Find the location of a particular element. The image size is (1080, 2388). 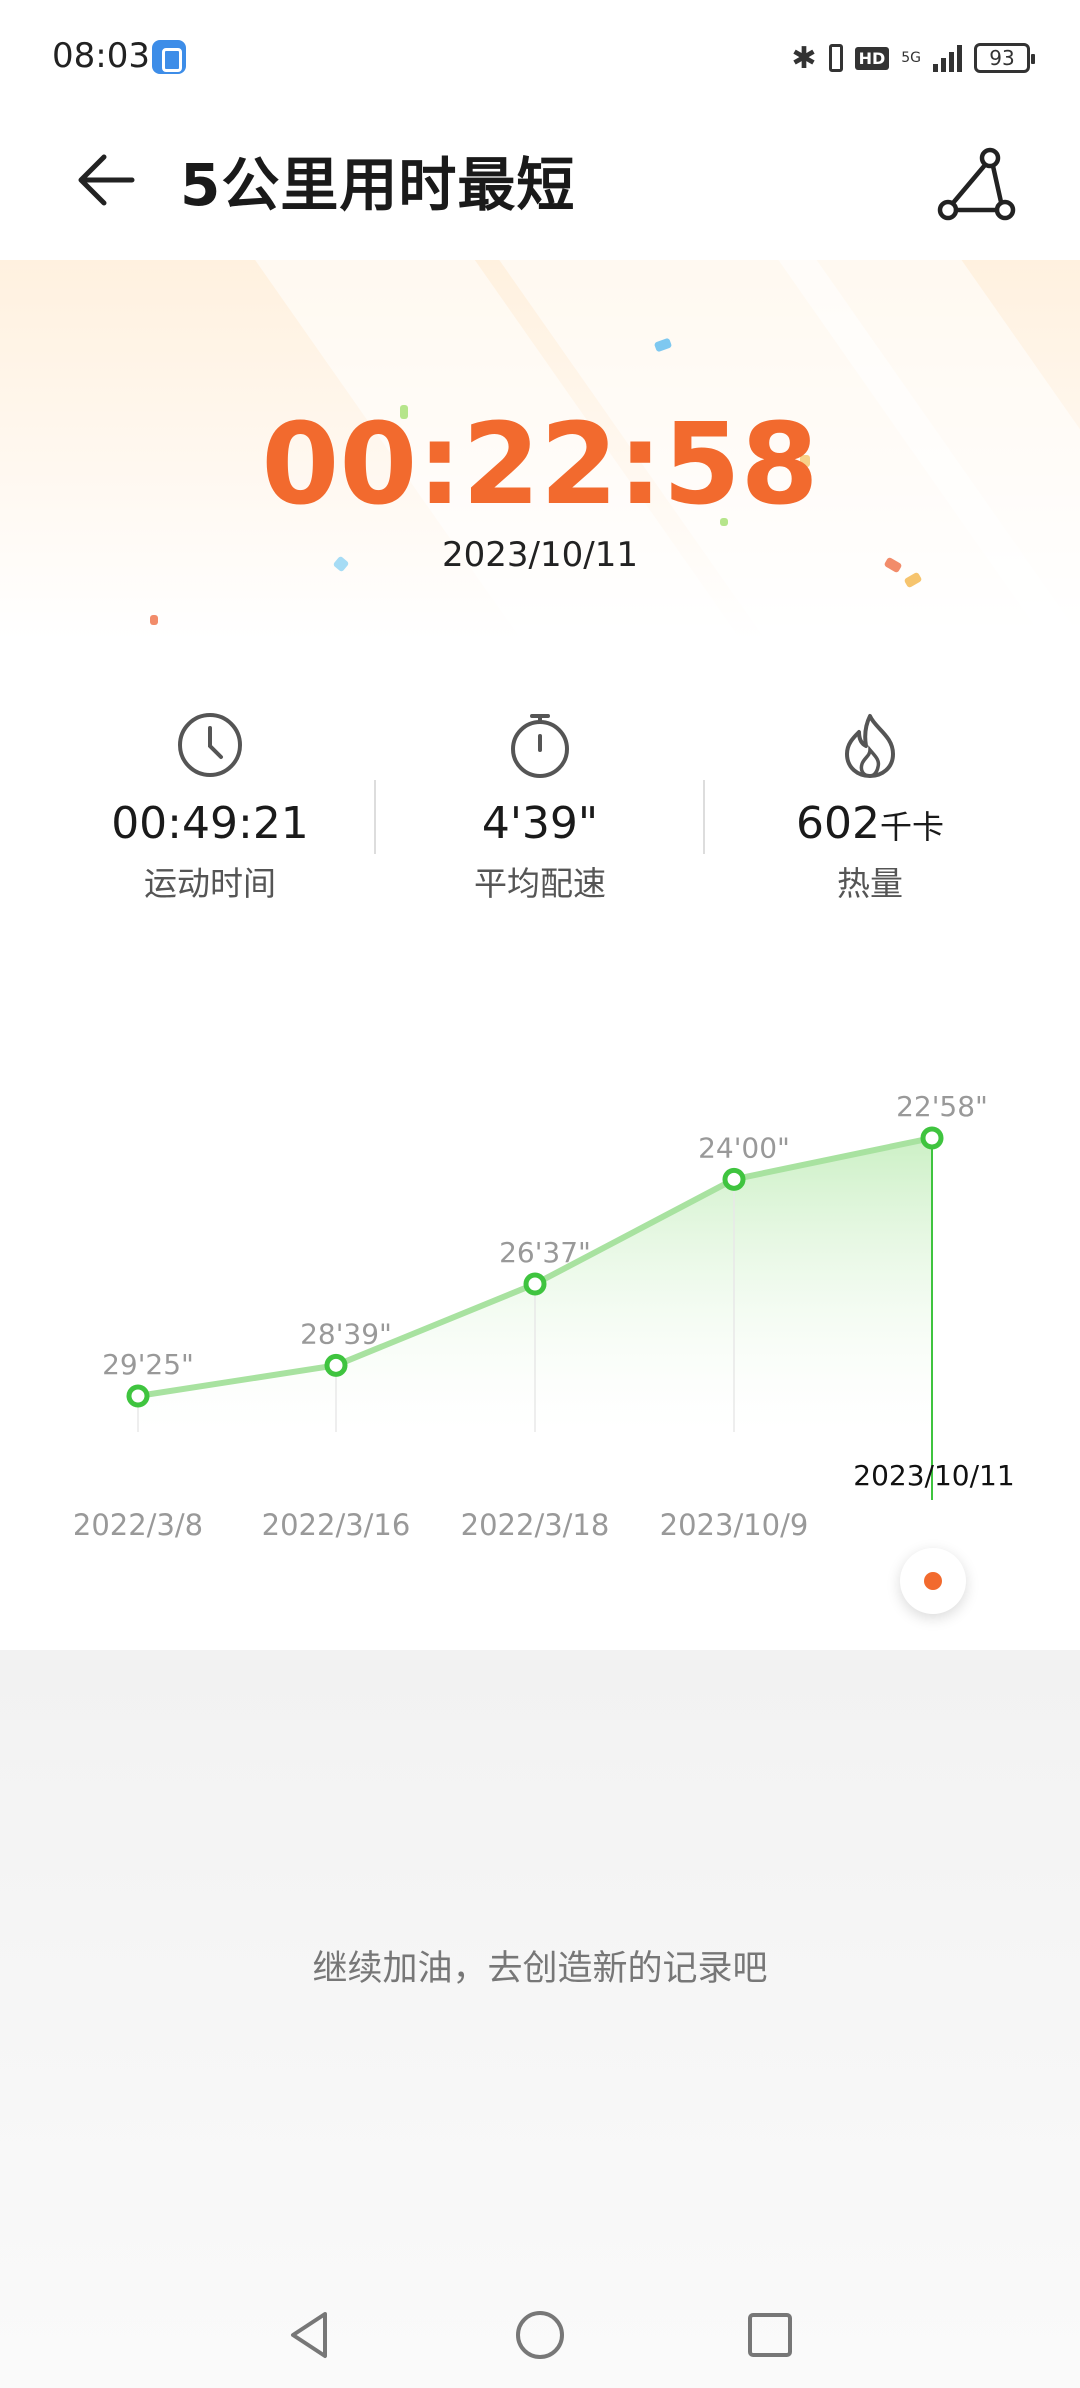

best-time-value: 00:22:58 is located at coordinates (540, 465).